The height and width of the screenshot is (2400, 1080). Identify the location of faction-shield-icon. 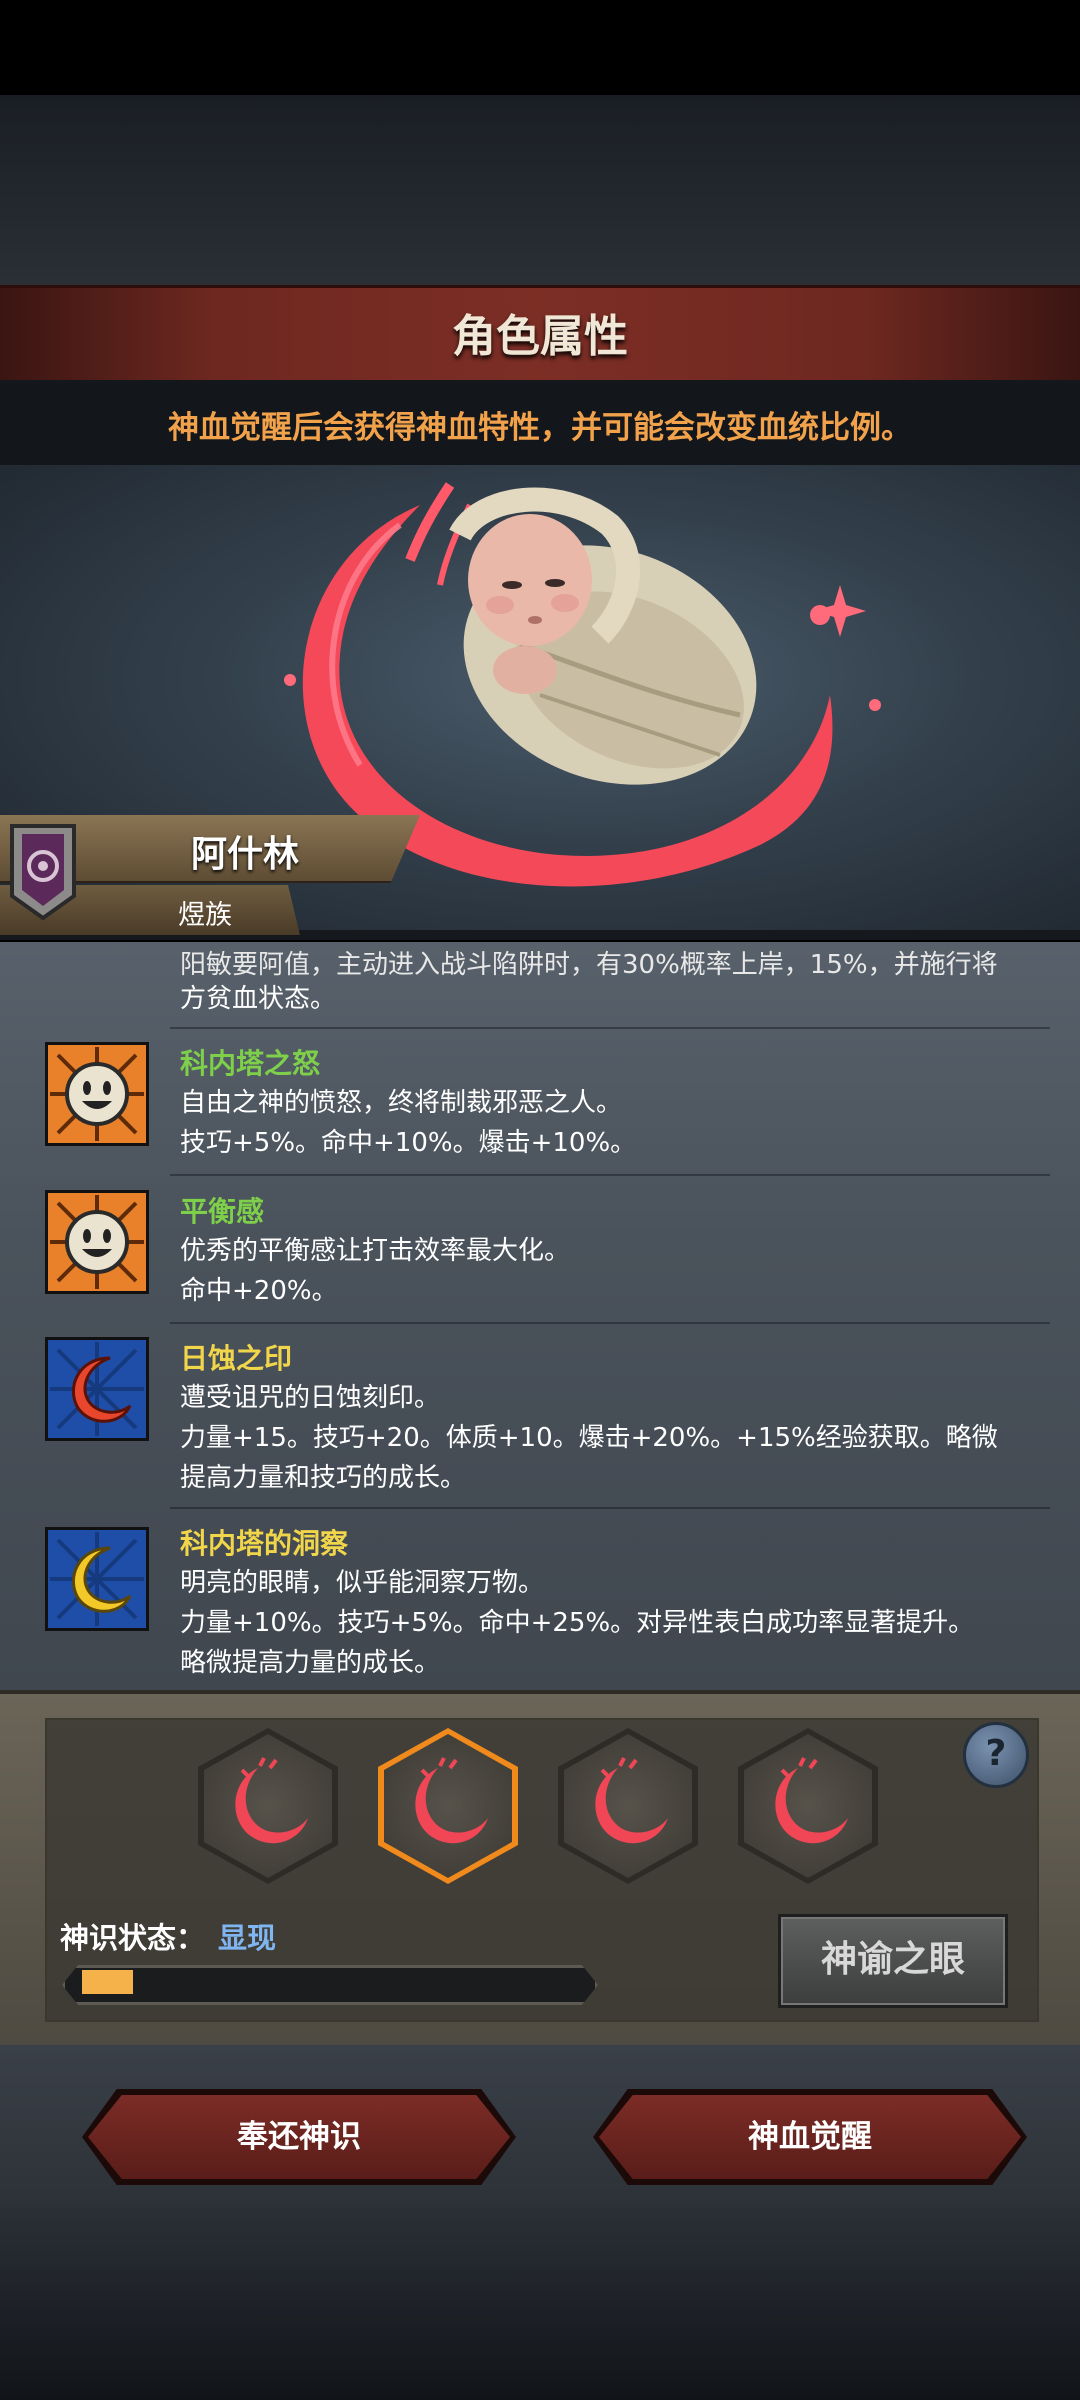
(43, 872).